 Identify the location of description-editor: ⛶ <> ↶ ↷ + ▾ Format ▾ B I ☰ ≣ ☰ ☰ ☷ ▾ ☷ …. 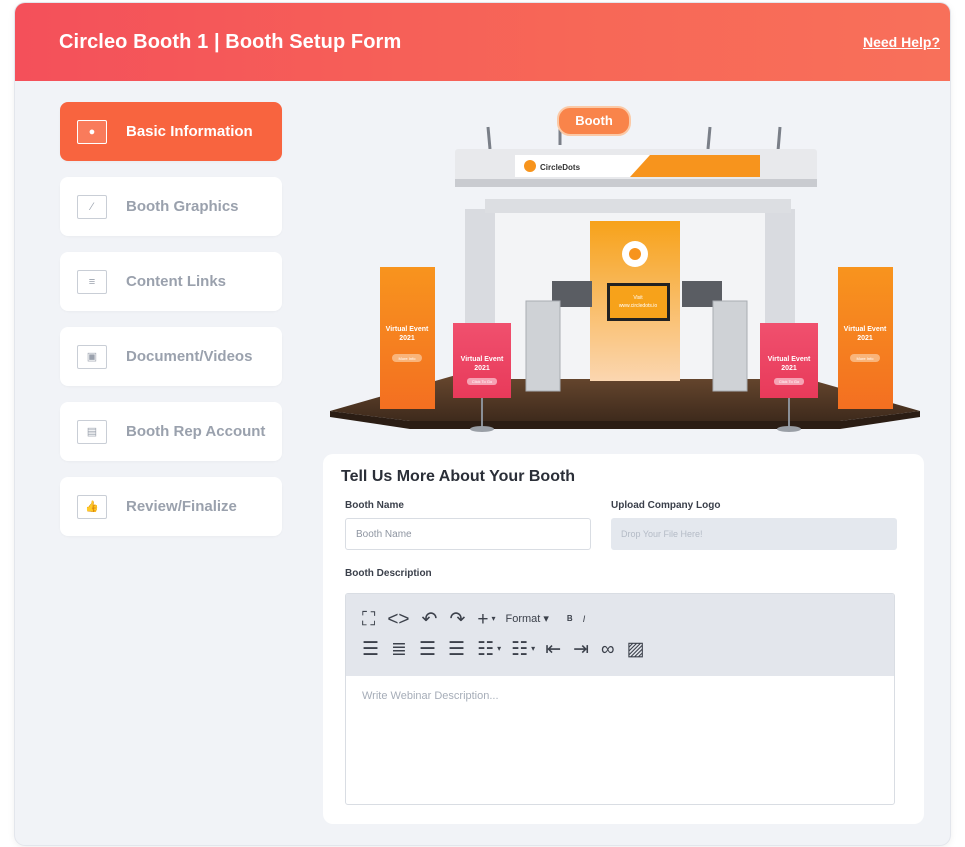
(620, 699).